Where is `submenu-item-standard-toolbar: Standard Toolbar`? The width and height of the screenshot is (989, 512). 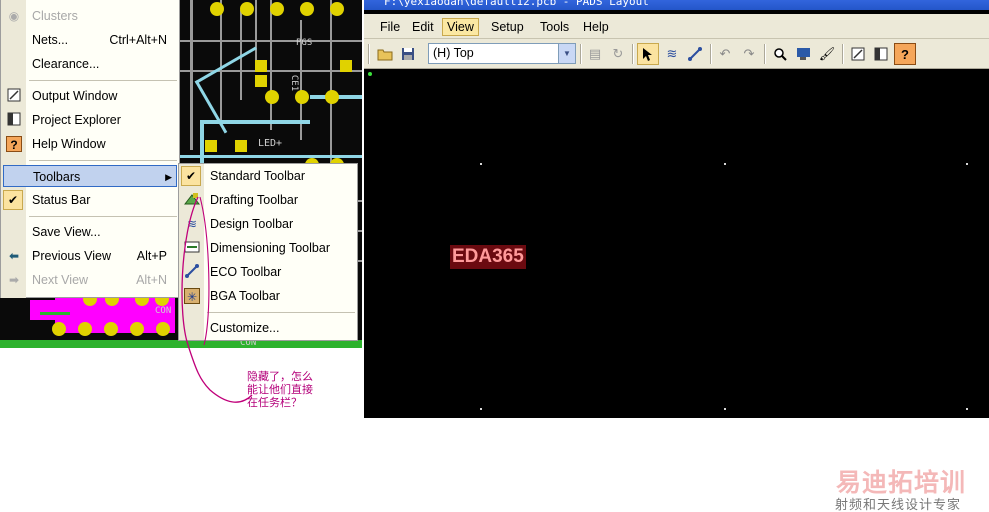
submenu-item-standard-toolbar: Standard Toolbar is located at coordinates (268, 176).